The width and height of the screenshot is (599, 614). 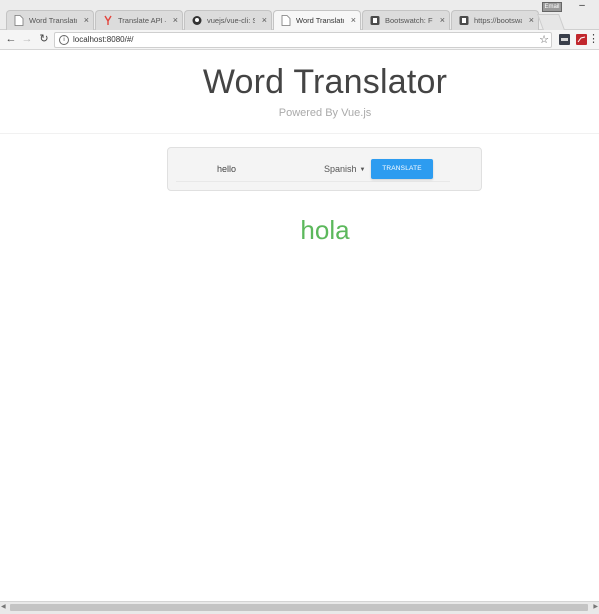 What do you see at coordinates (231, 20) in the screenshot?
I see `tab-label: vuejs/vue-cli: Sim` at bounding box center [231, 20].